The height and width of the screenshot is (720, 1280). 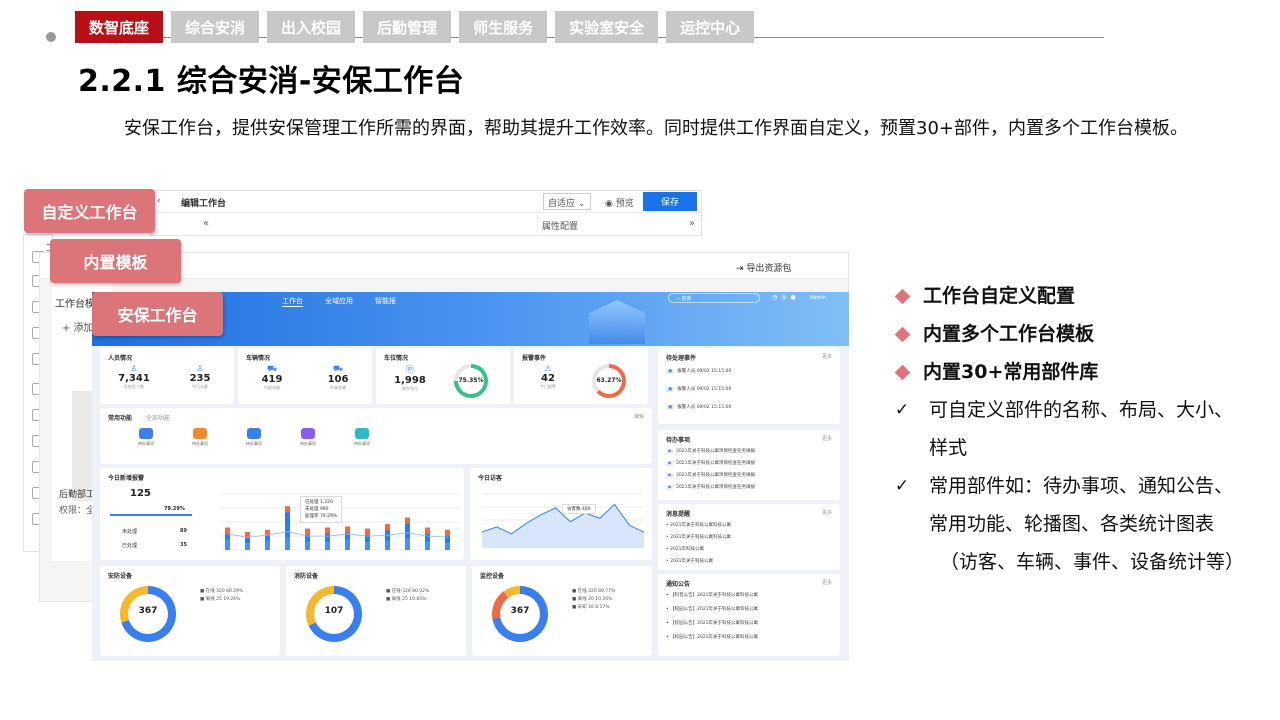 I want to click on card-fire-devices: 消防设备 107 ■ 在线 320 80.32% ■ 离线 25 10.85%, so click(x=376, y=611).